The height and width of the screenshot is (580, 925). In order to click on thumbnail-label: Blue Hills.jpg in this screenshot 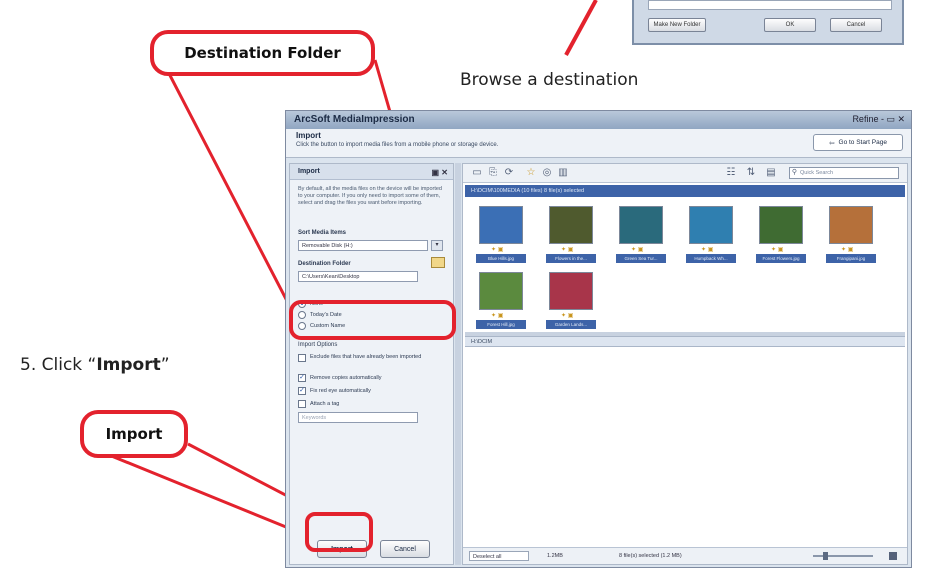, I will do `click(501, 258)`.